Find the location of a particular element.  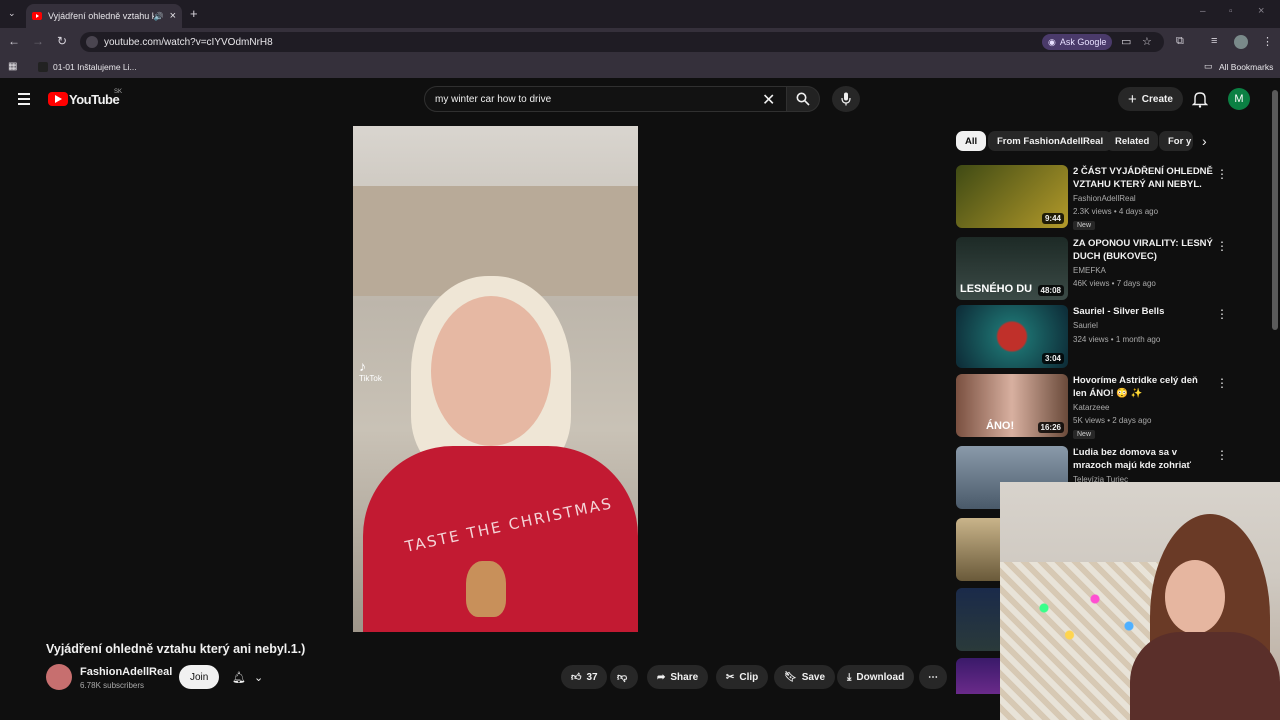

download-label: Download is located at coordinates (880, 677).